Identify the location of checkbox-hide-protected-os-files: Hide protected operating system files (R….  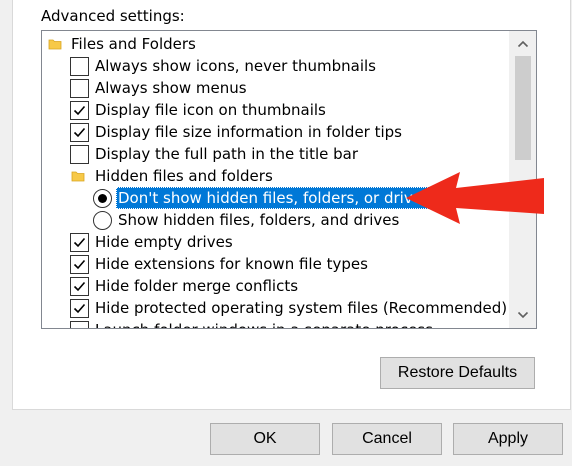
(275, 308).